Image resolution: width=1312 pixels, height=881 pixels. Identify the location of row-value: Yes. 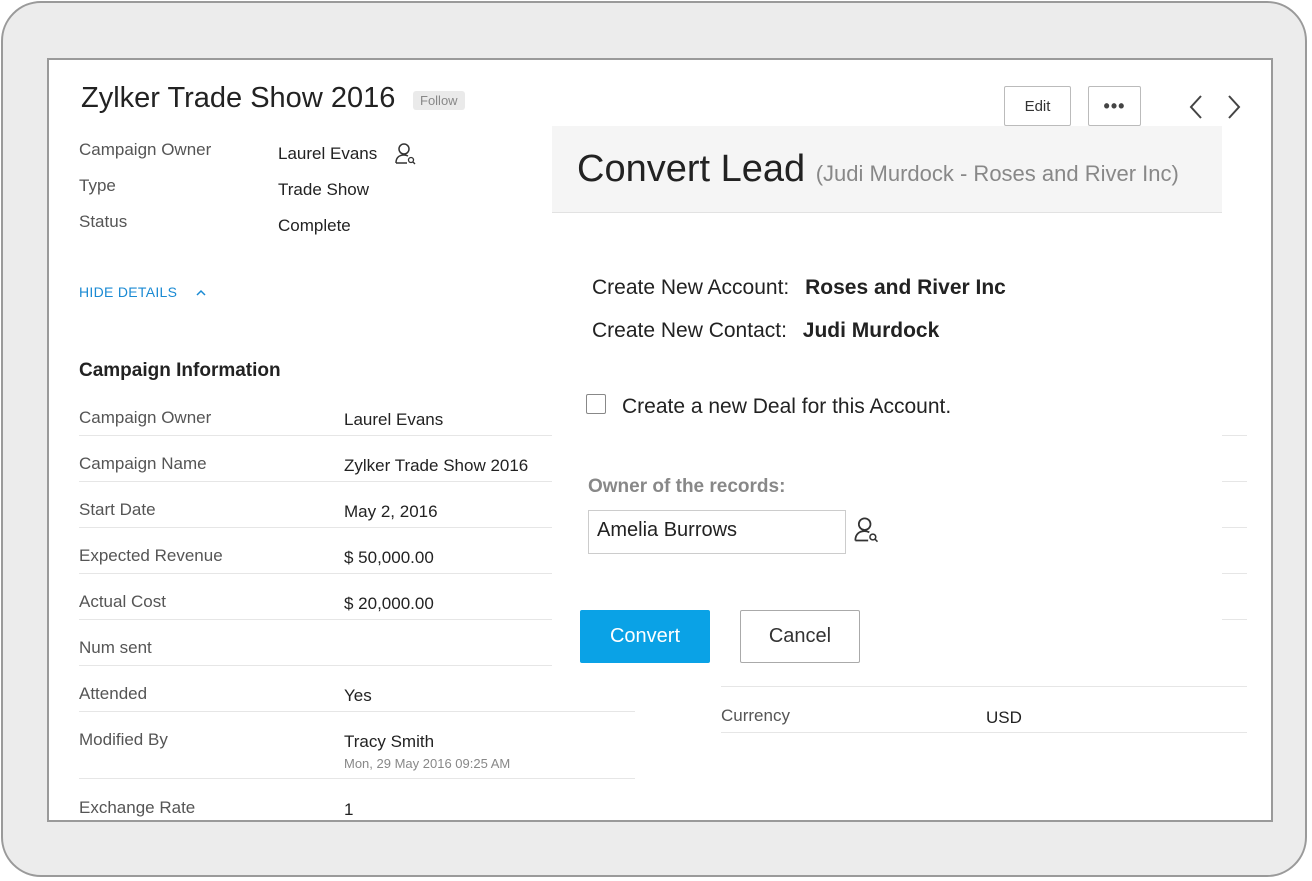
(358, 695).